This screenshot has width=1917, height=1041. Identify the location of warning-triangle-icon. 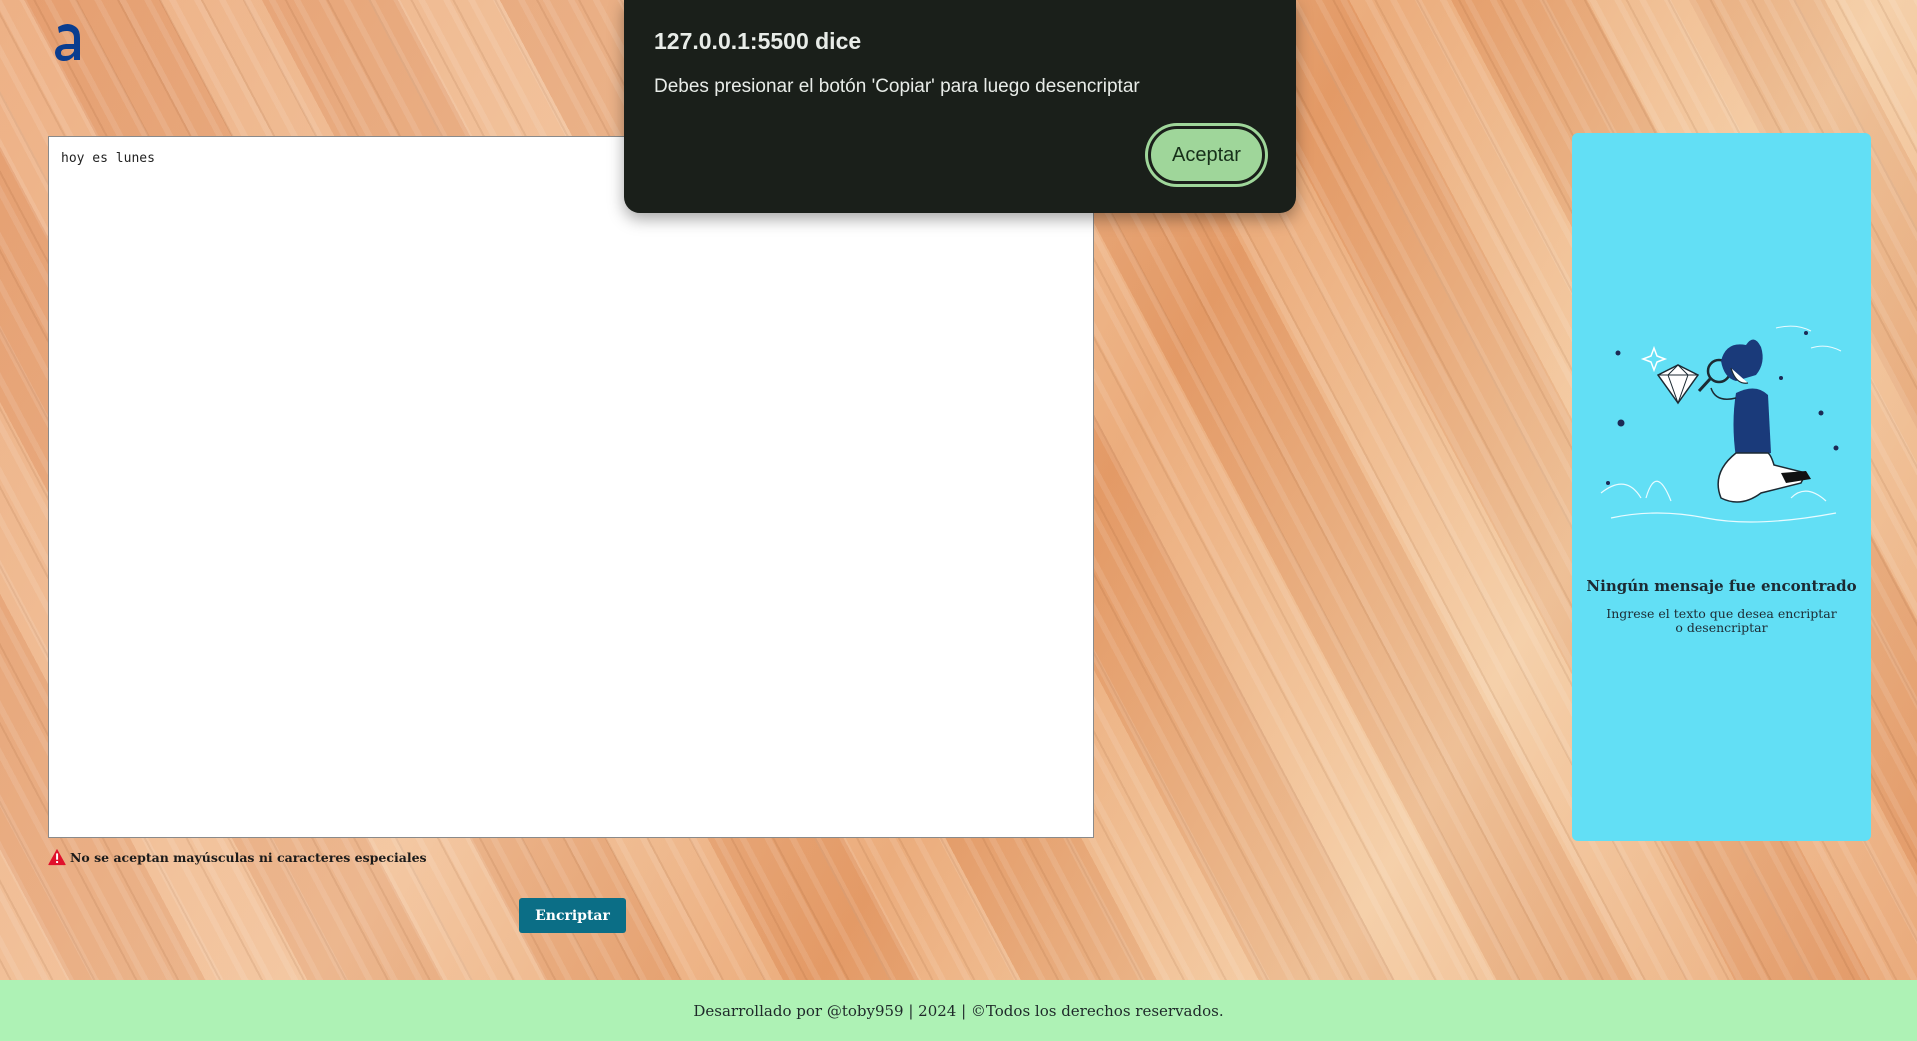
(57, 857).